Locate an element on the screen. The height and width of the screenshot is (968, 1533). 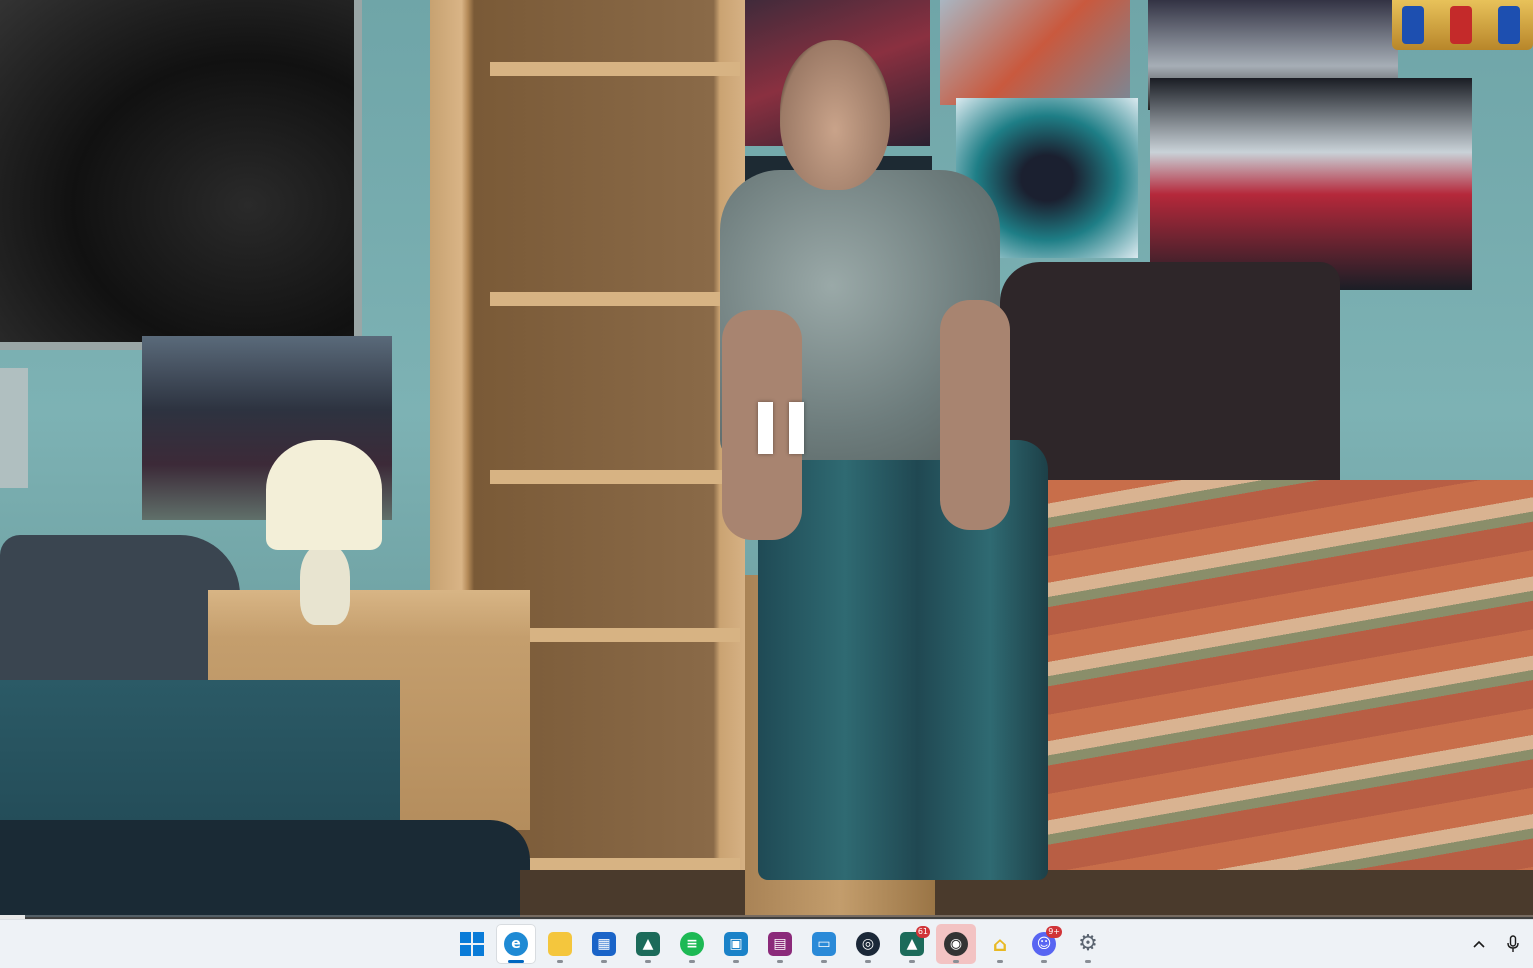
archive-icon: ▤ is located at coordinates (780, 944).